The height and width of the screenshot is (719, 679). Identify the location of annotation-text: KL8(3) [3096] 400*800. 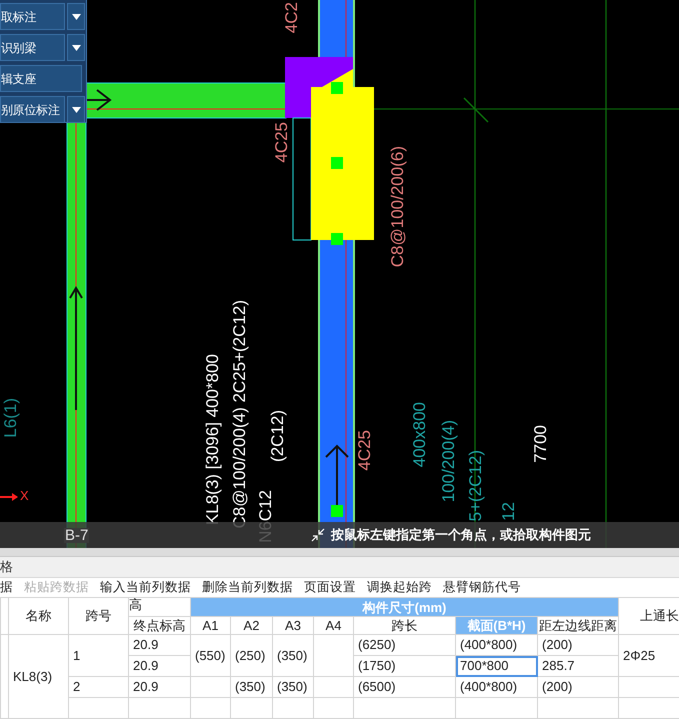
(212, 440).